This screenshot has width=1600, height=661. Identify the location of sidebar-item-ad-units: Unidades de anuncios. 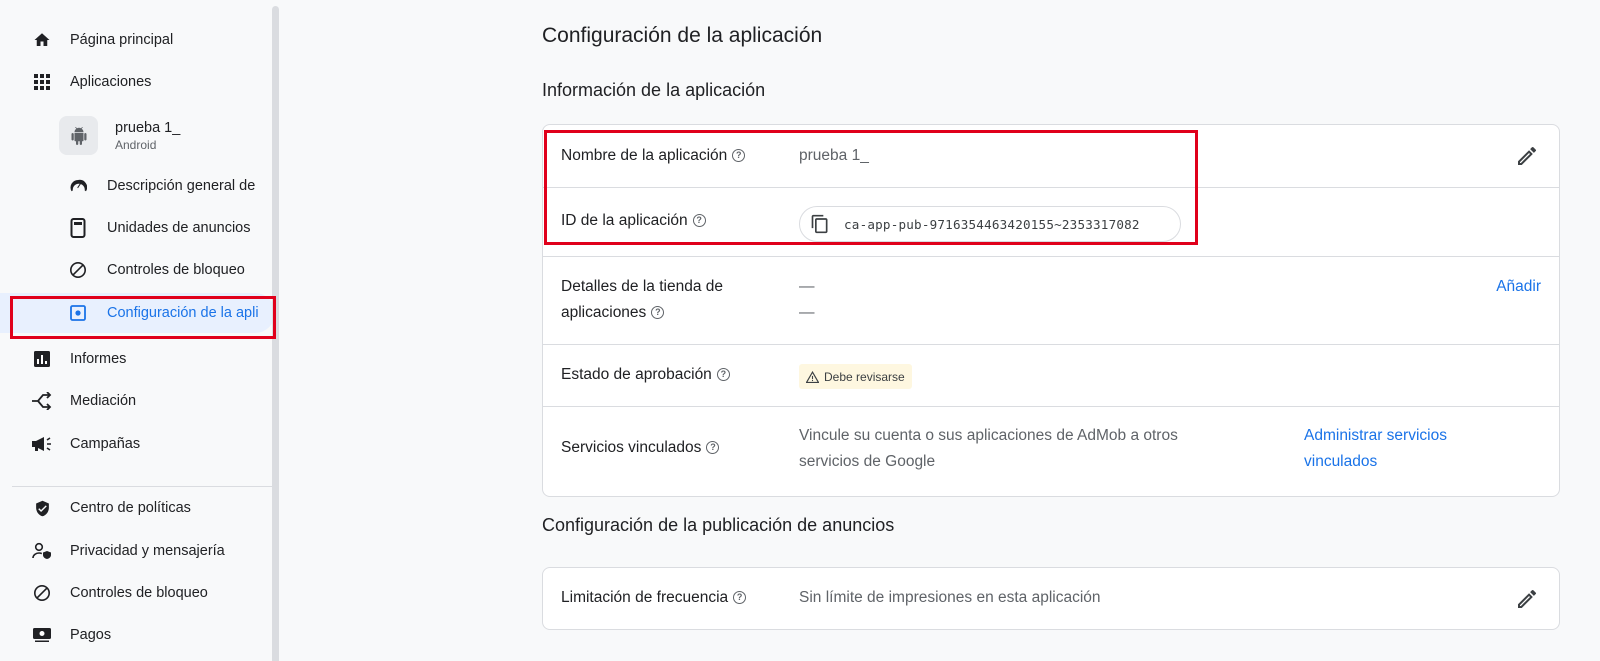
(137, 228).